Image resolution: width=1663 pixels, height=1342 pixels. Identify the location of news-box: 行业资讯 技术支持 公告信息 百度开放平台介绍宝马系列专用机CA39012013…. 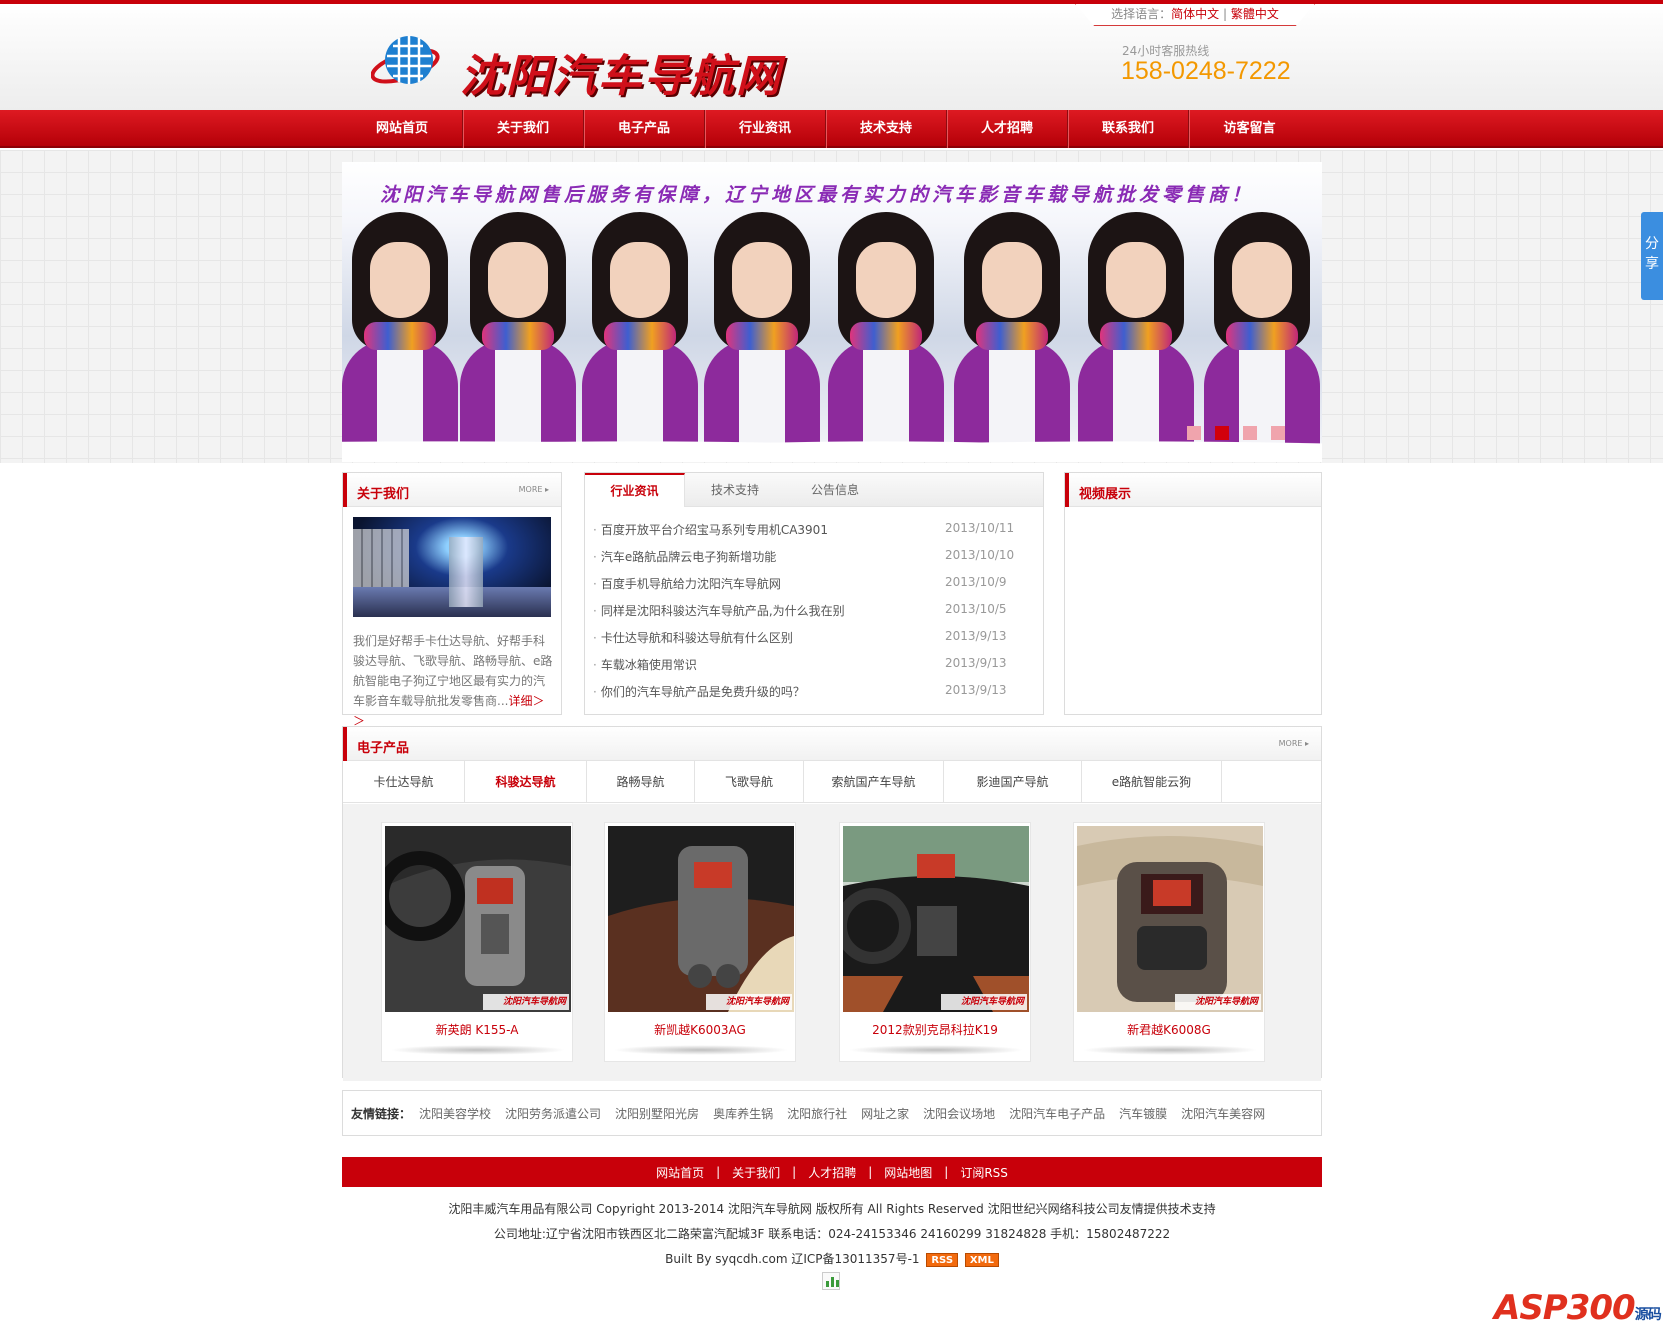
(814, 593).